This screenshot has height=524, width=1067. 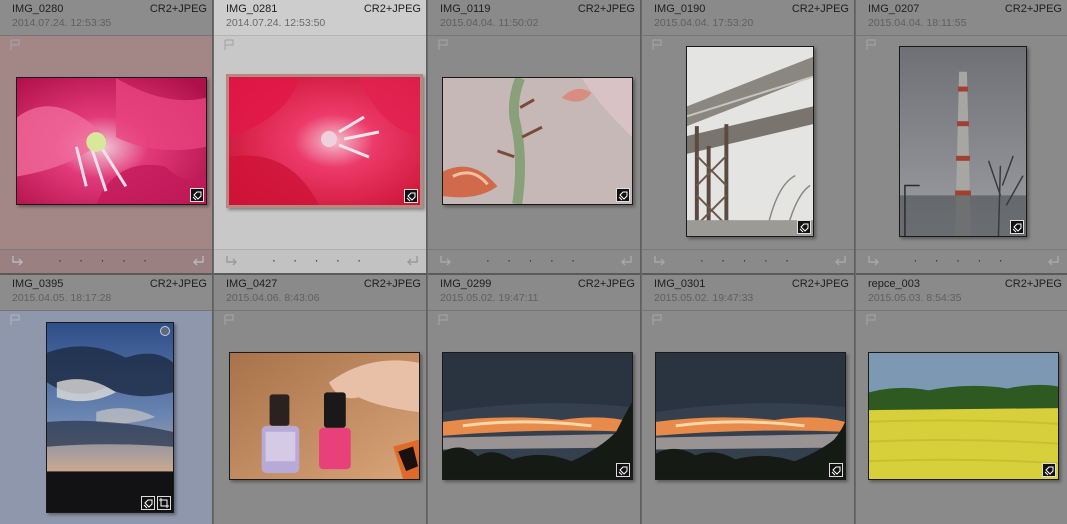 What do you see at coordinates (961, 293) in the screenshot?
I see `cell-header: repce_003 CR2+JPEG 2015.05.03. 8:54:35` at bounding box center [961, 293].